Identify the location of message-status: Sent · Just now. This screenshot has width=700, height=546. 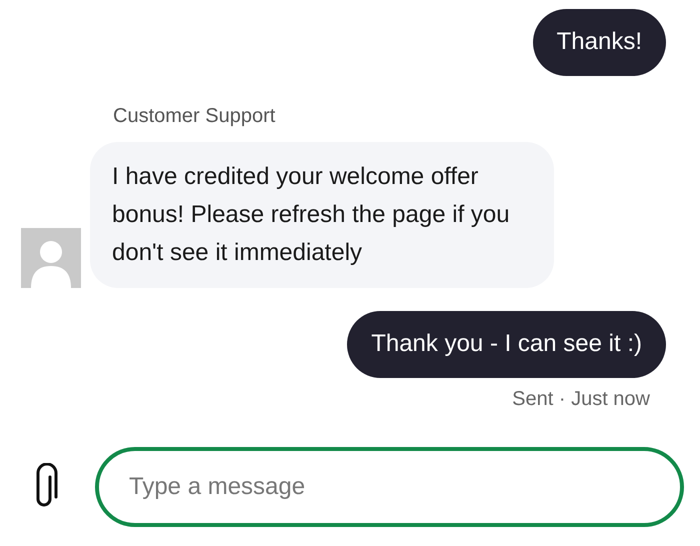
(581, 399).